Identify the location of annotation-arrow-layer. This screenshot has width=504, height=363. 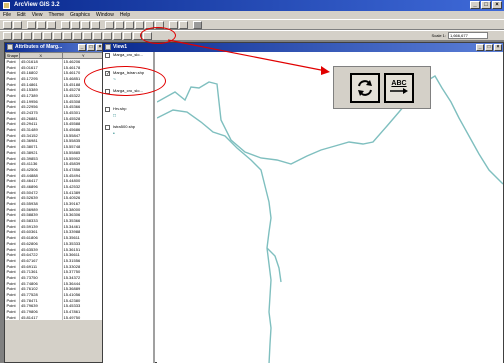
(248, 57).